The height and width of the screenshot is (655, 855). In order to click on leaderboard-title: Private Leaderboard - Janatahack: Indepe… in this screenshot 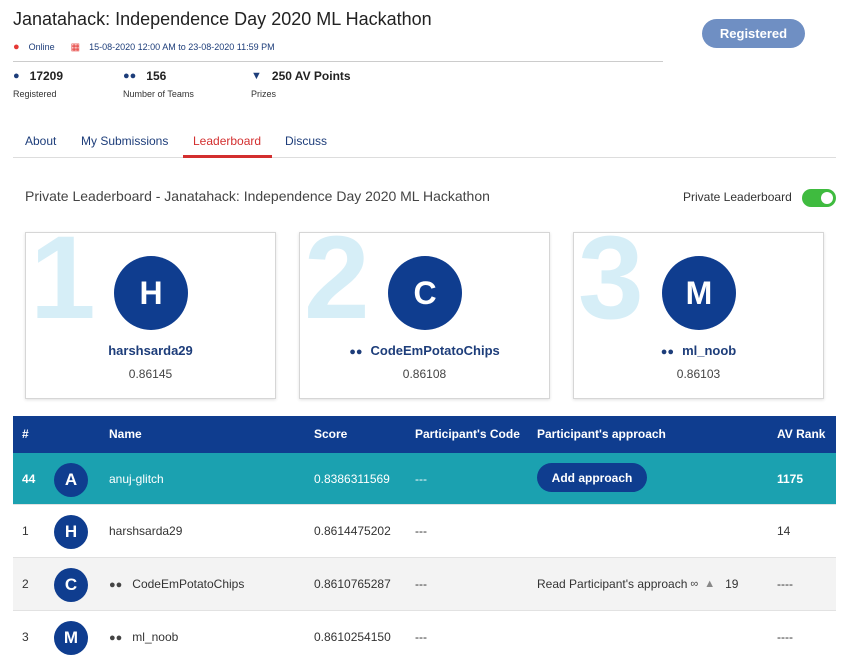, I will do `click(257, 196)`.